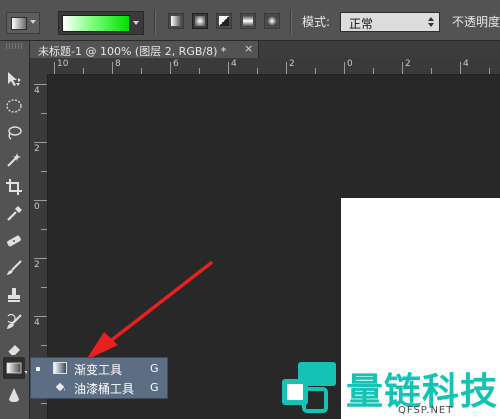 This screenshot has width=500, height=419. I want to click on gradient-tool-icon, so click(60, 368).